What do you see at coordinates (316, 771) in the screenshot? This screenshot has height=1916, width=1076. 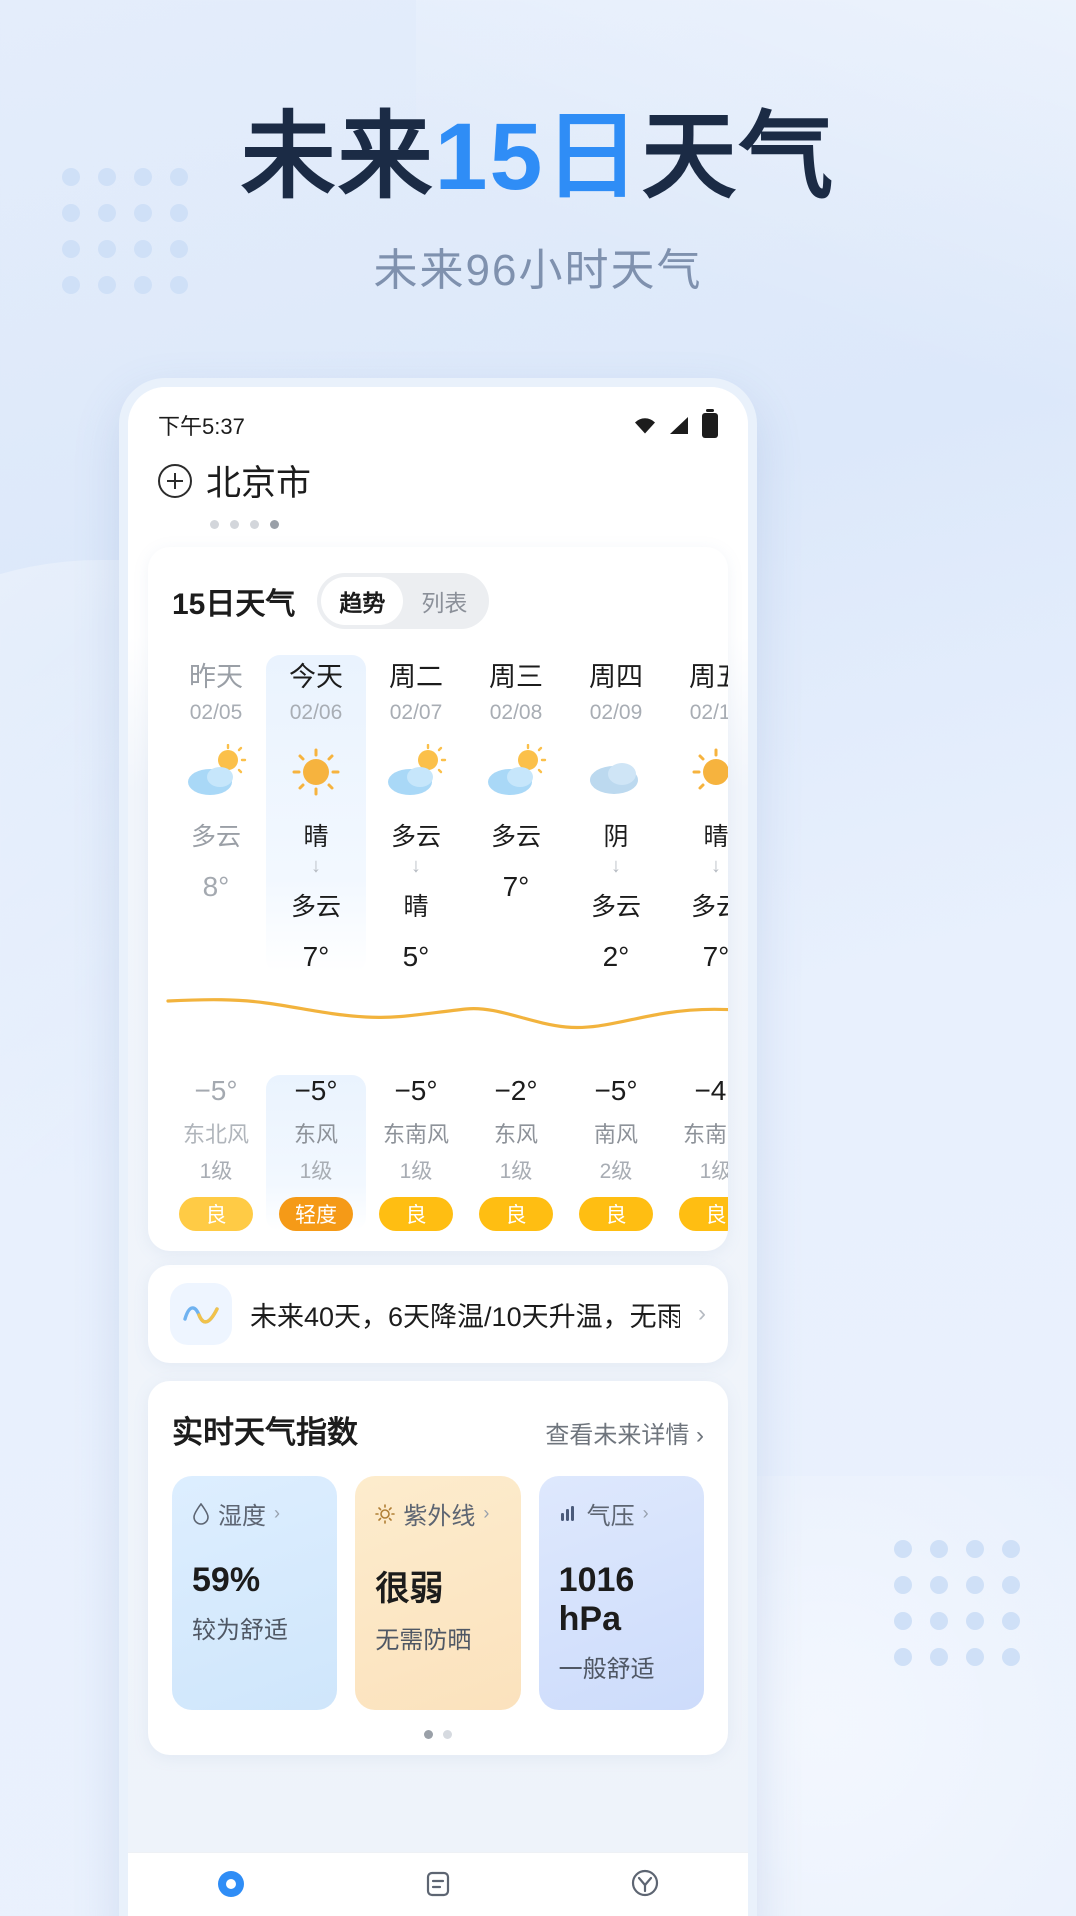 I see `sunny-icon` at bounding box center [316, 771].